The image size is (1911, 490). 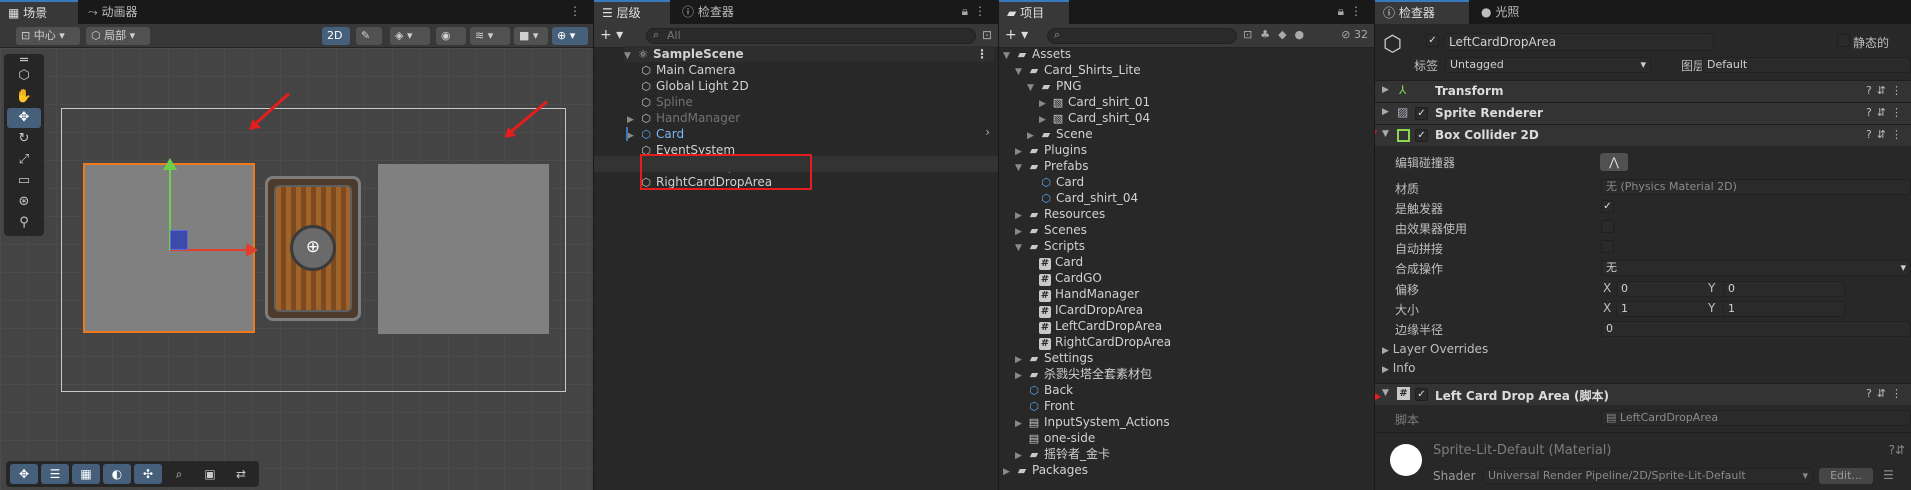 What do you see at coordinates (1421, 135) in the screenshot?
I see `box-collider-enabled-checkbox: ✓` at bounding box center [1421, 135].